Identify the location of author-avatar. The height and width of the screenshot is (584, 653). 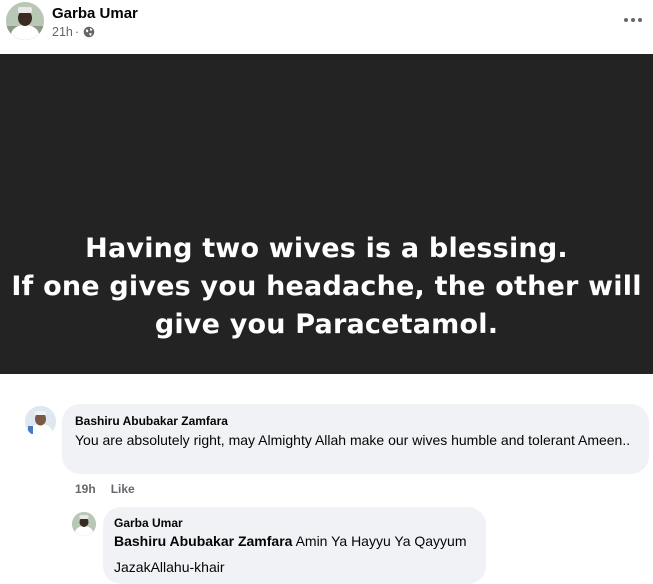
(25, 21).